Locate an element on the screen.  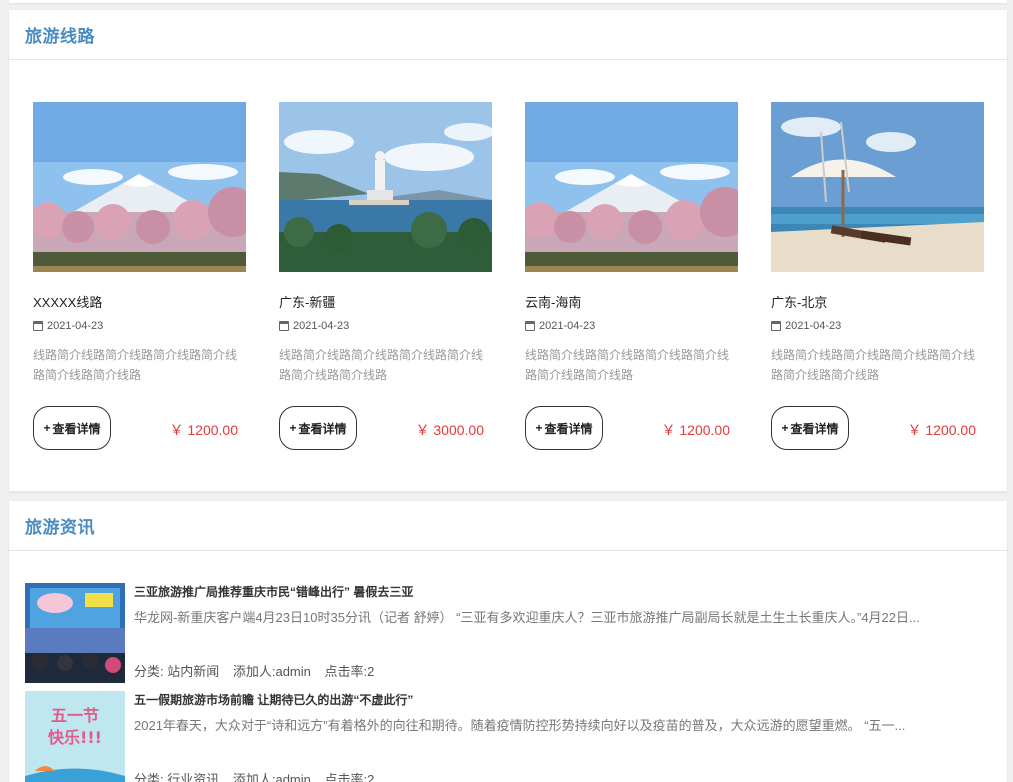
holiday-poster-image: 五一节 快乐!!! is located at coordinates (75, 736).